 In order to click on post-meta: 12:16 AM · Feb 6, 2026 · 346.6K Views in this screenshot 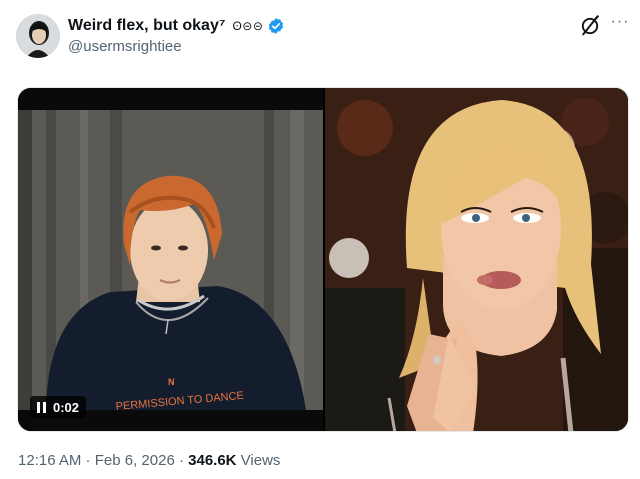, I will do `click(149, 460)`.